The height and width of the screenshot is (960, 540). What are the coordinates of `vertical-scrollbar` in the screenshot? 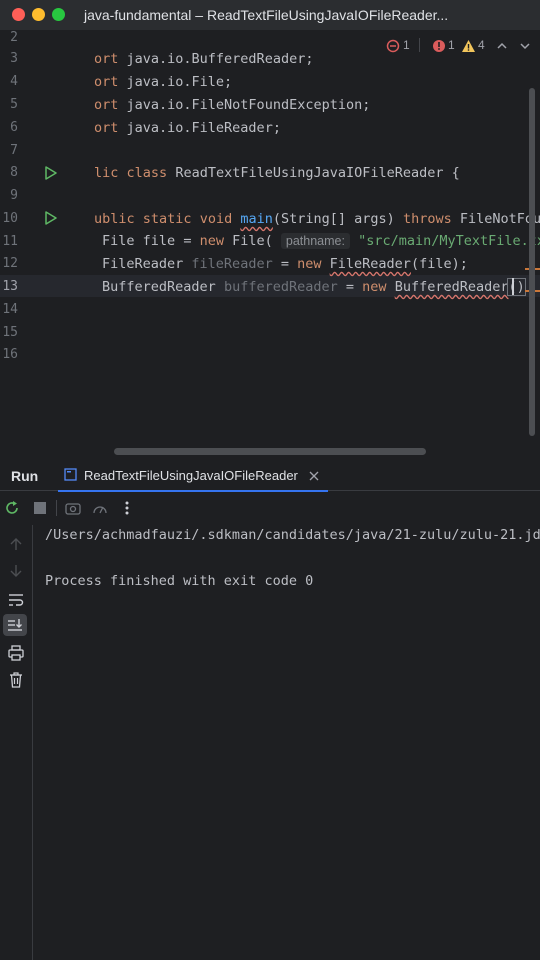 It's located at (532, 262).